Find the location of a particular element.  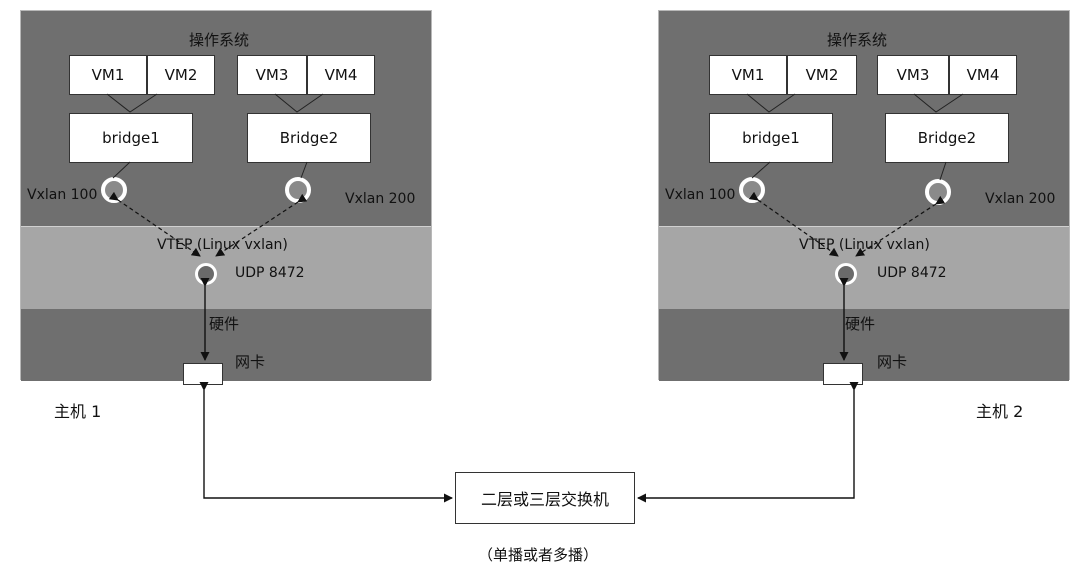

vm-bridge-links-host1 is located at coordinates (215, 136).